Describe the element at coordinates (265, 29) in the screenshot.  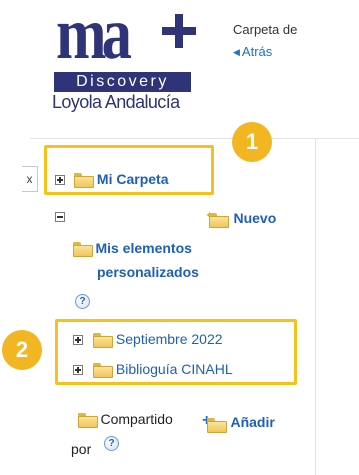
I see `folder-of-label: Carpeta de` at that location.